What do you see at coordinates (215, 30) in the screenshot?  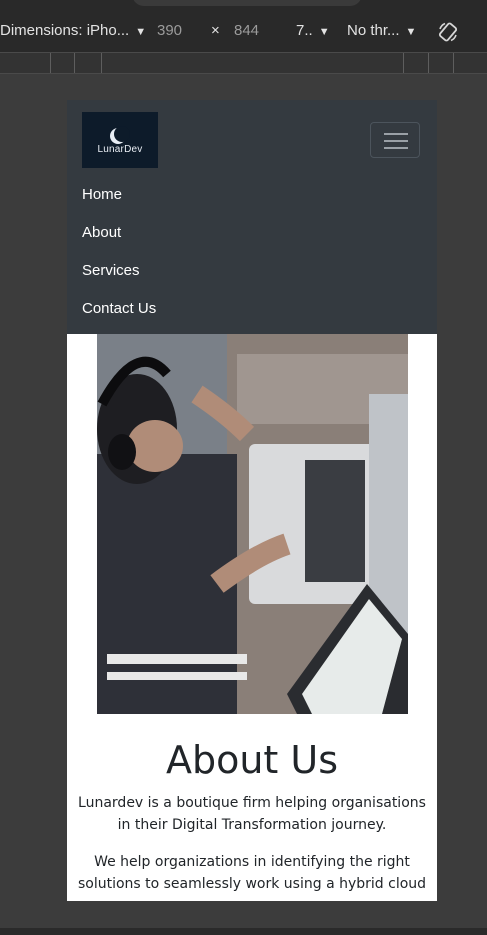 I see `times-icon: ×` at bounding box center [215, 30].